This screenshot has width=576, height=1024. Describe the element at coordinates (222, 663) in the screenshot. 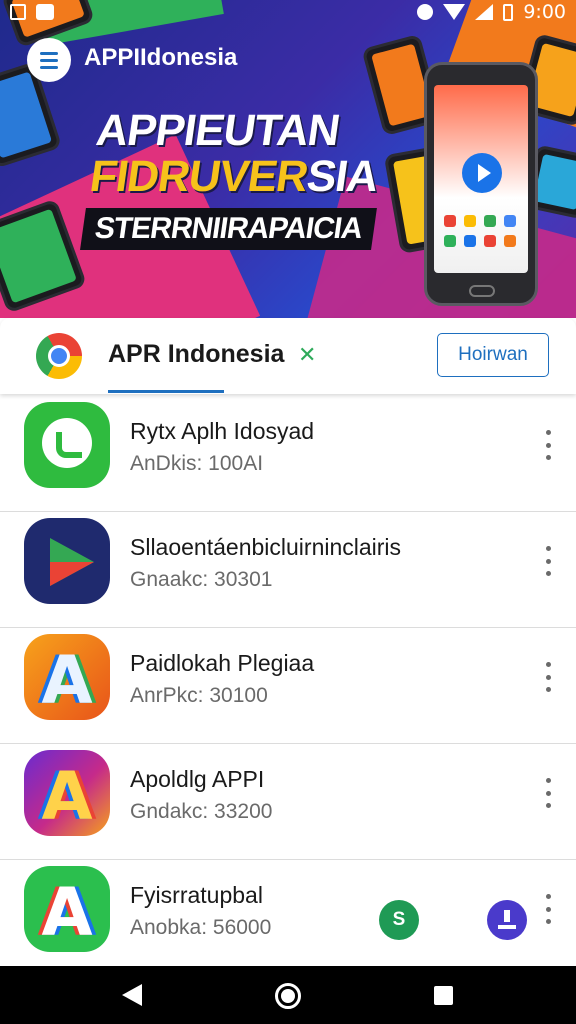

I see `app-name: Paidlokah Plegiaa` at that location.